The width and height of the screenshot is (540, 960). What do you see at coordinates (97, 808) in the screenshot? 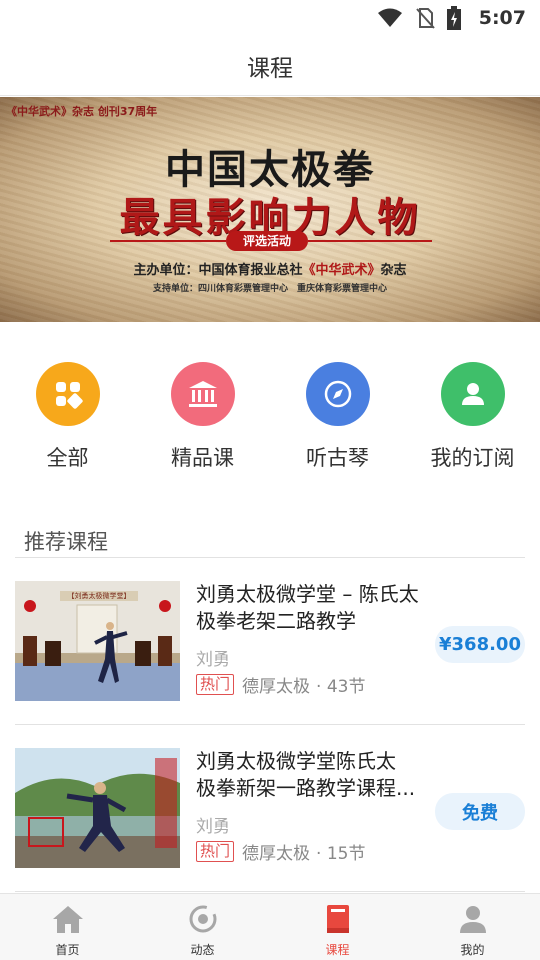
I see `course-thumbnail` at bounding box center [97, 808].